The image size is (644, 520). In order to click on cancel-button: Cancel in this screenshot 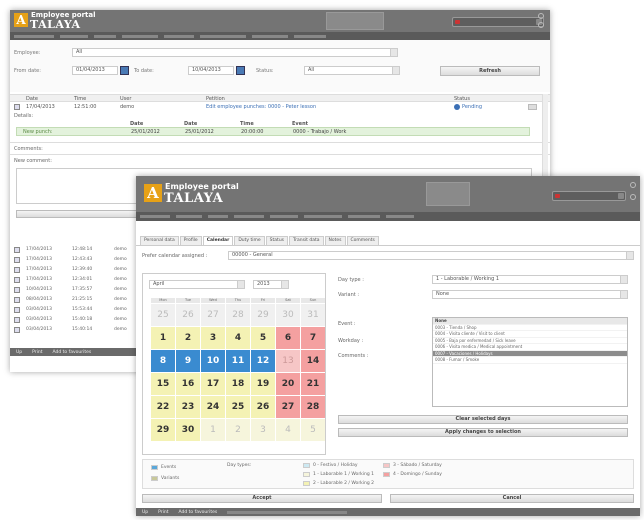, I will do `click(512, 498)`.